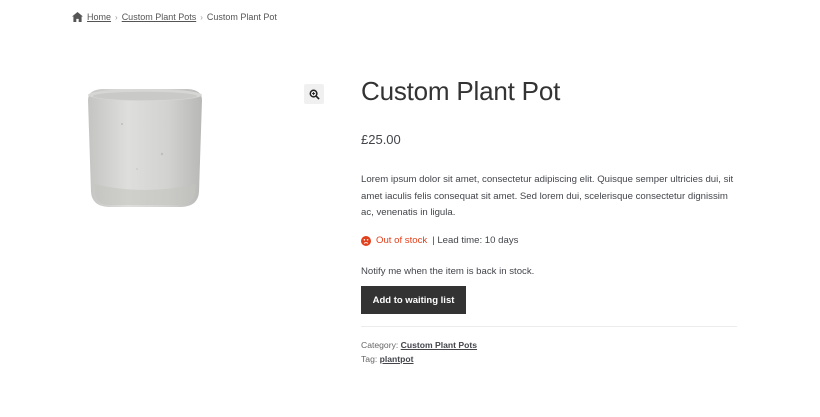  Describe the element at coordinates (77, 17) in the screenshot. I see `home-icon` at that location.